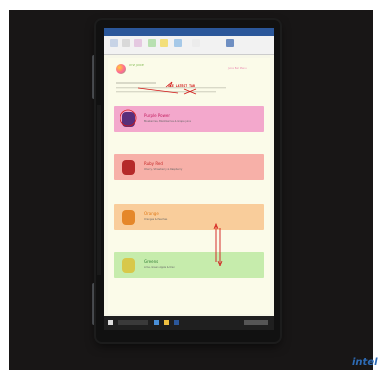  I want to click on section-subtitle: Lime, Green Apple & Kiwi, so click(159, 267).